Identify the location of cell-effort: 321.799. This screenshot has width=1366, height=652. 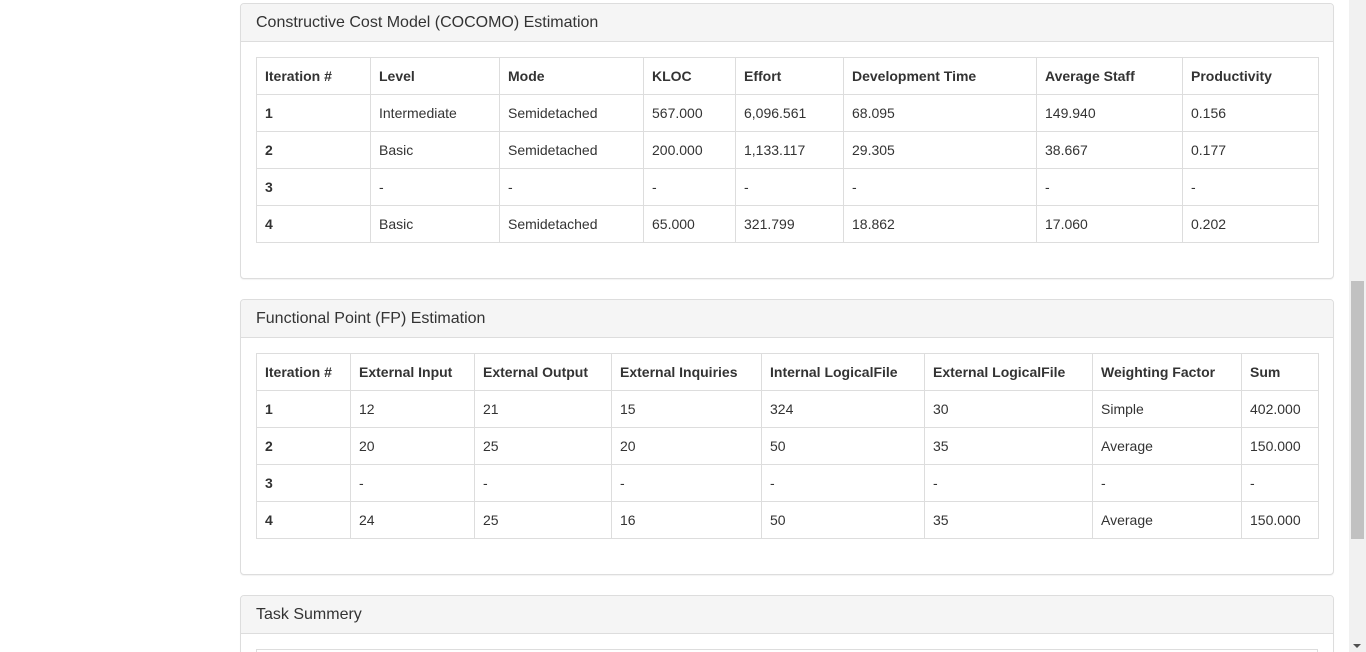
(789, 224).